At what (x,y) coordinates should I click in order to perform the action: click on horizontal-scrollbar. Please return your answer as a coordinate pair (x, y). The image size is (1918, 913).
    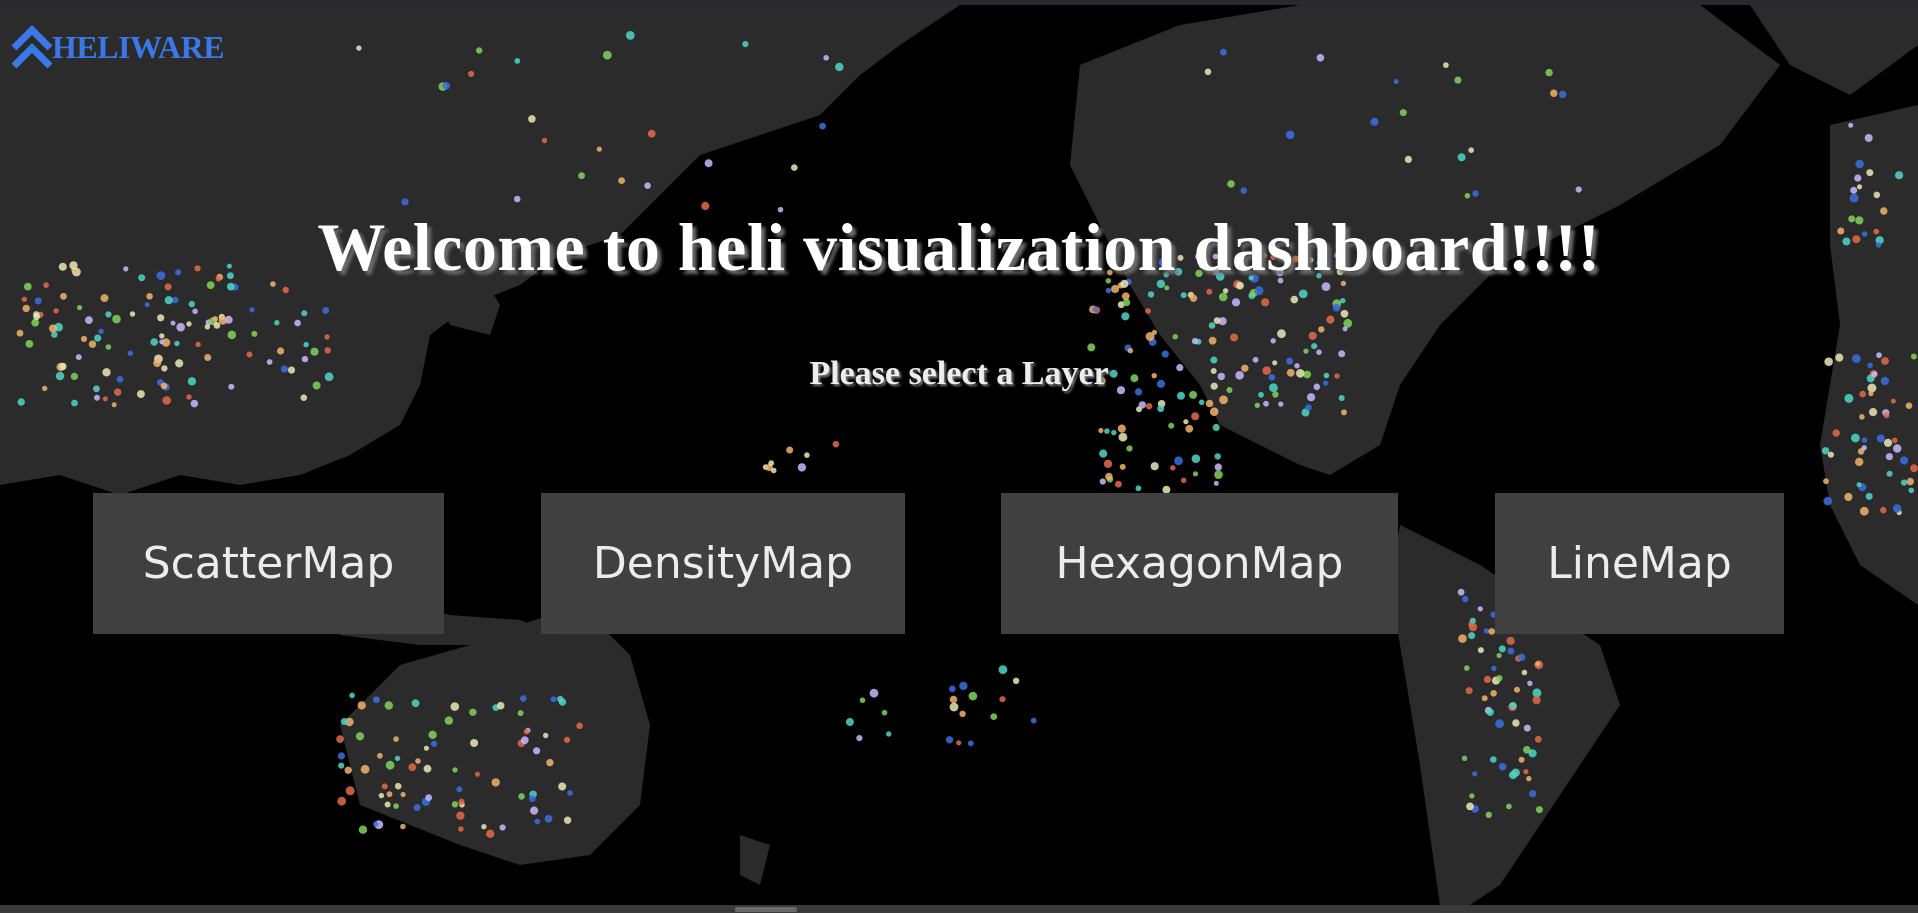
    Looking at the image, I should click on (959, 909).